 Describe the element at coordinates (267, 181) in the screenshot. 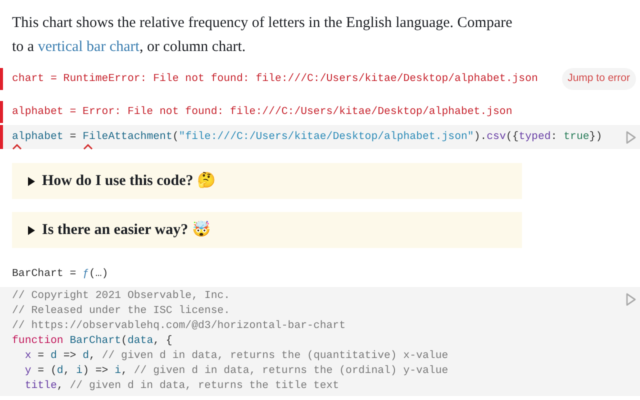

I see `details-panel: How do I use this code? 🤔` at that location.